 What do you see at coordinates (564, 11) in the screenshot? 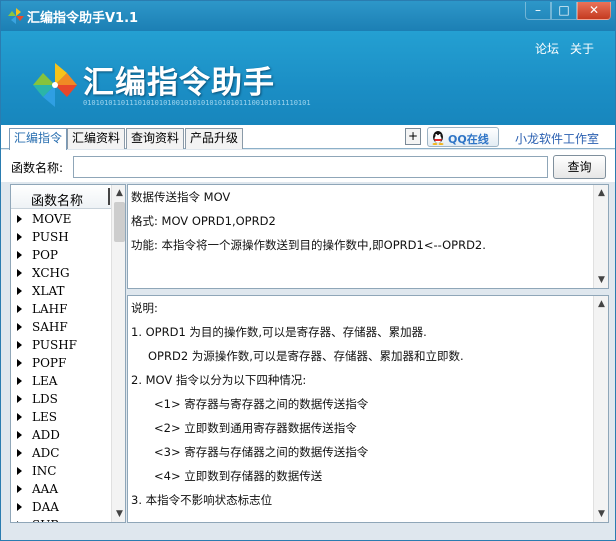
I see `maximize-button: □` at bounding box center [564, 11].